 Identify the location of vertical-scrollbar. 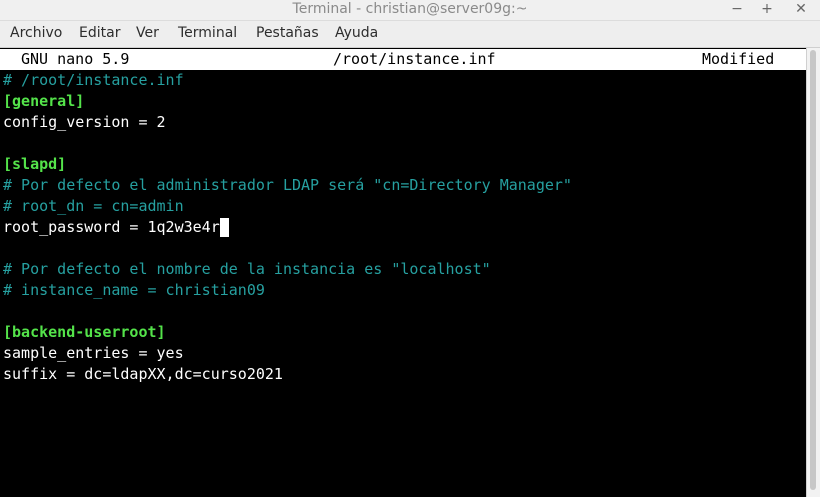
(813, 272).